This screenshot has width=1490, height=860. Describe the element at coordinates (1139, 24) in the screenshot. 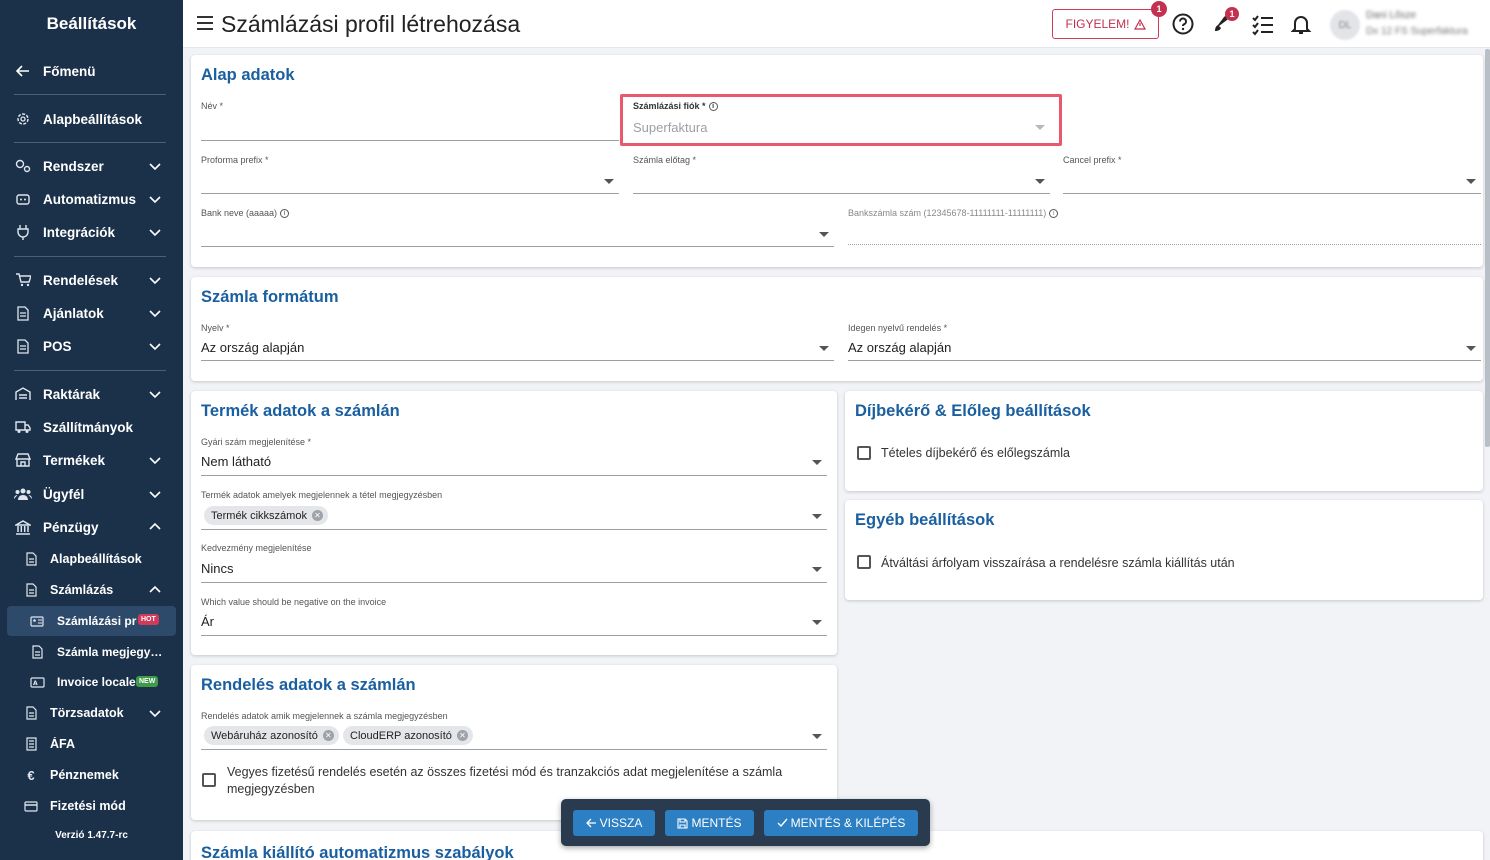

I see `warning-icon` at that location.